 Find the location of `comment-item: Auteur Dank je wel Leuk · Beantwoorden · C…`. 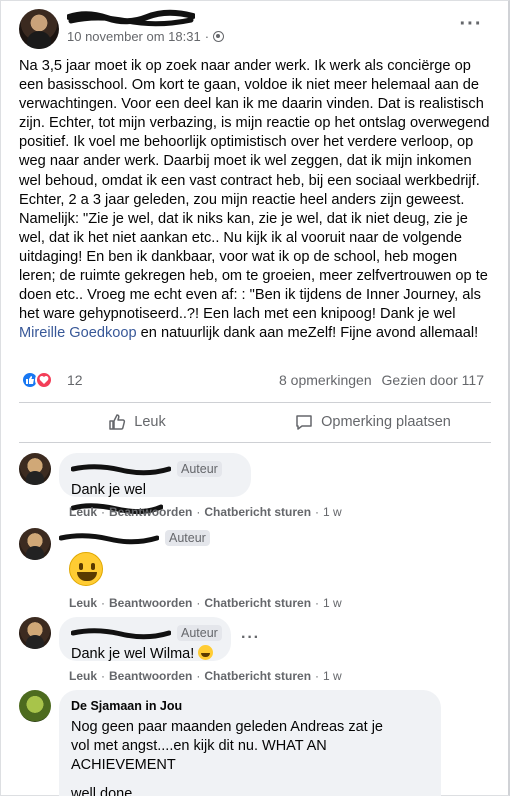

comment-item: Auteur Dank je wel Leuk · Beantwoorden · C… is located at coordinates (255, 488).